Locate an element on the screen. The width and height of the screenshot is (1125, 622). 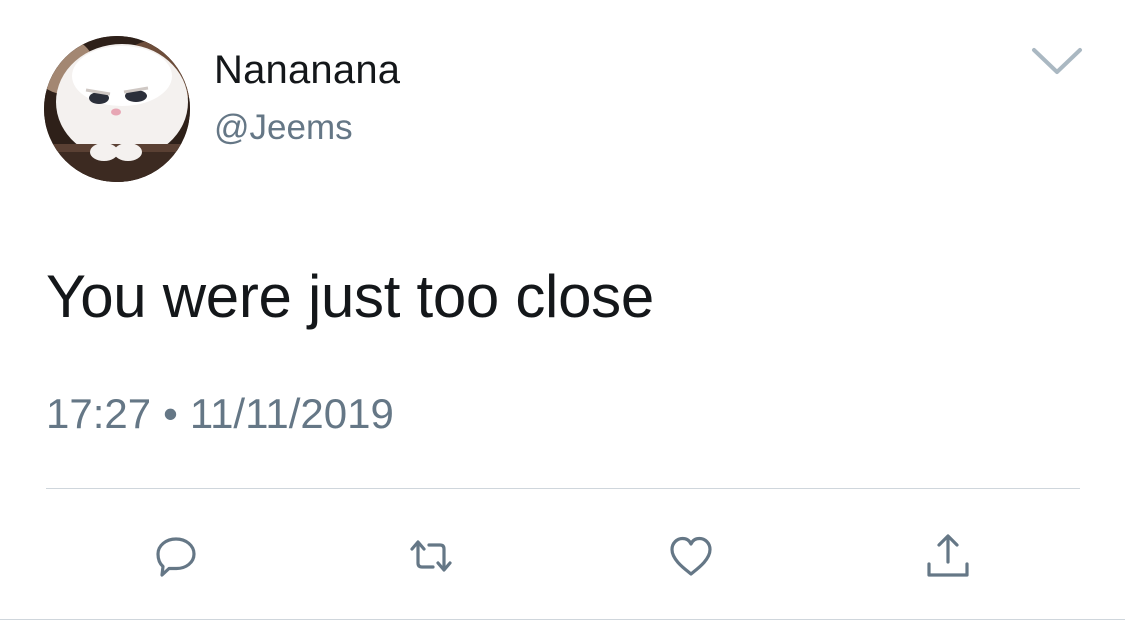
share-upload-icon is located at coordinates (948, 555).